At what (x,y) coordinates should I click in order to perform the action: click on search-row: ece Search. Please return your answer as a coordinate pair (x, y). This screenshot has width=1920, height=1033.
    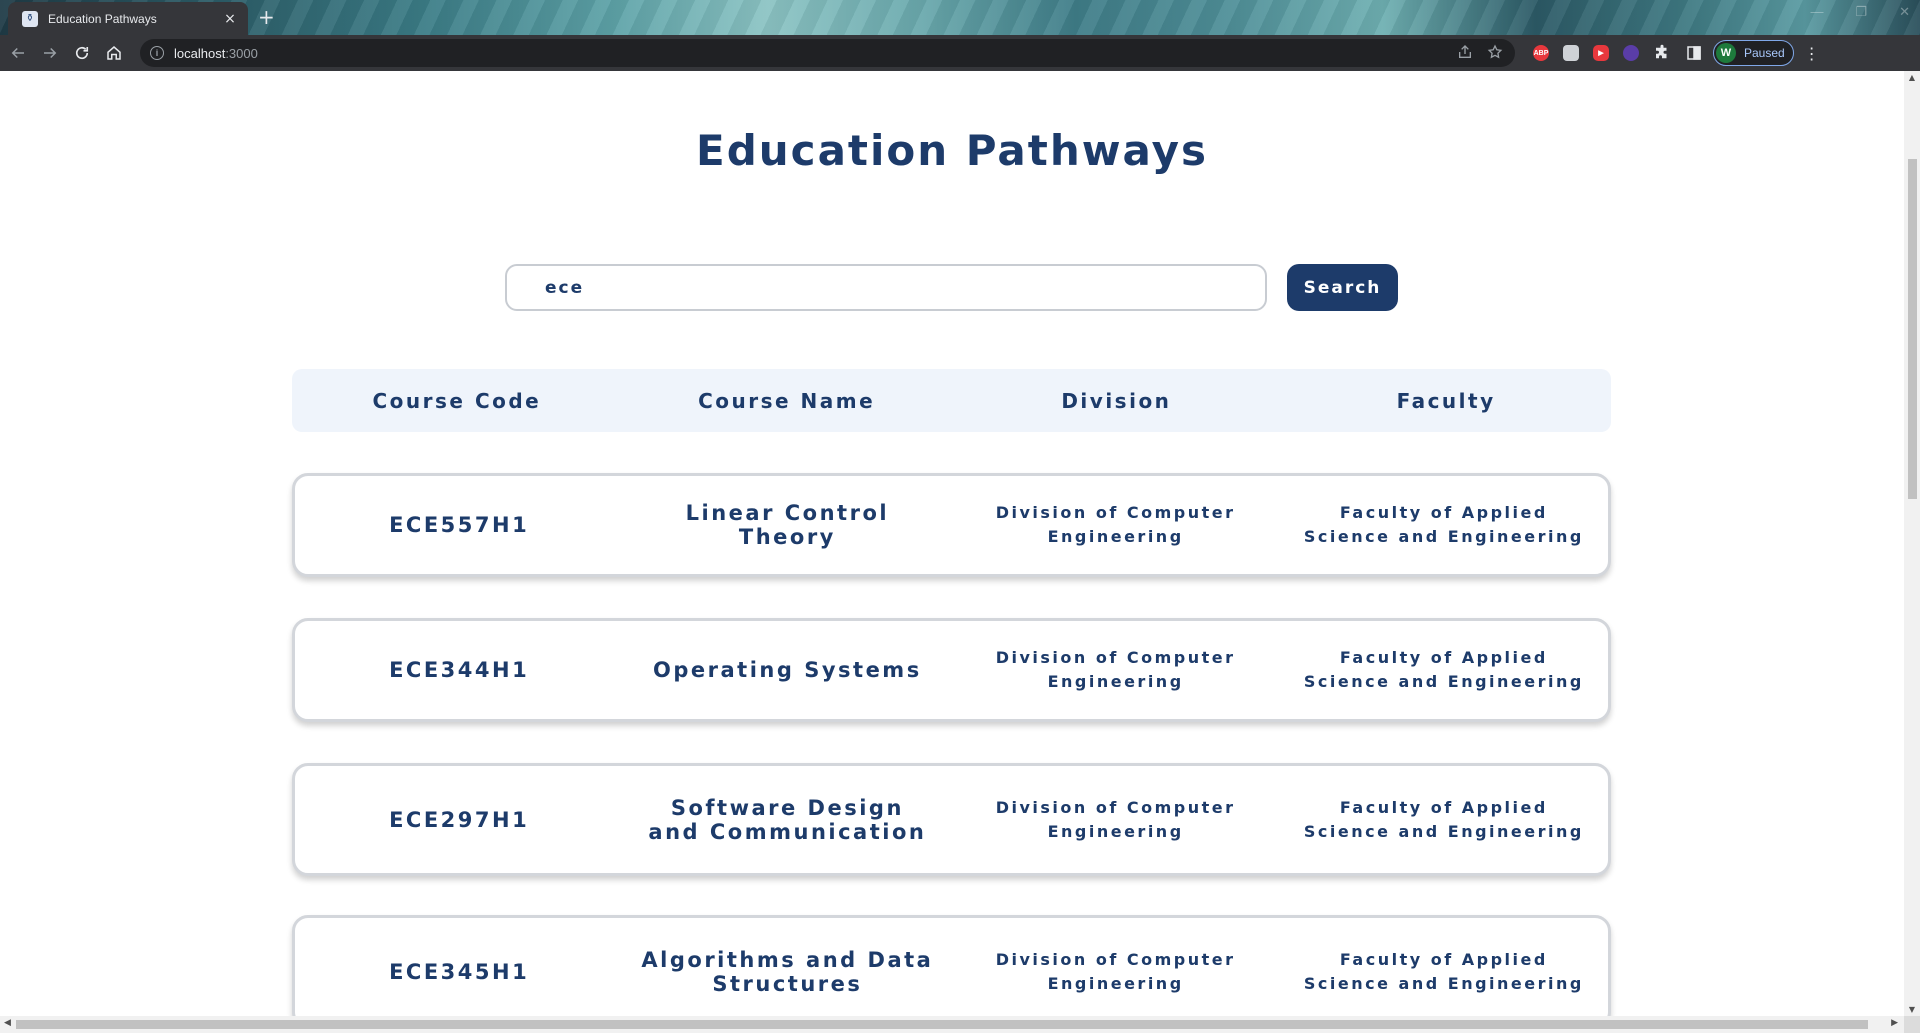
    Looking at the image, I should click on (951, 287).